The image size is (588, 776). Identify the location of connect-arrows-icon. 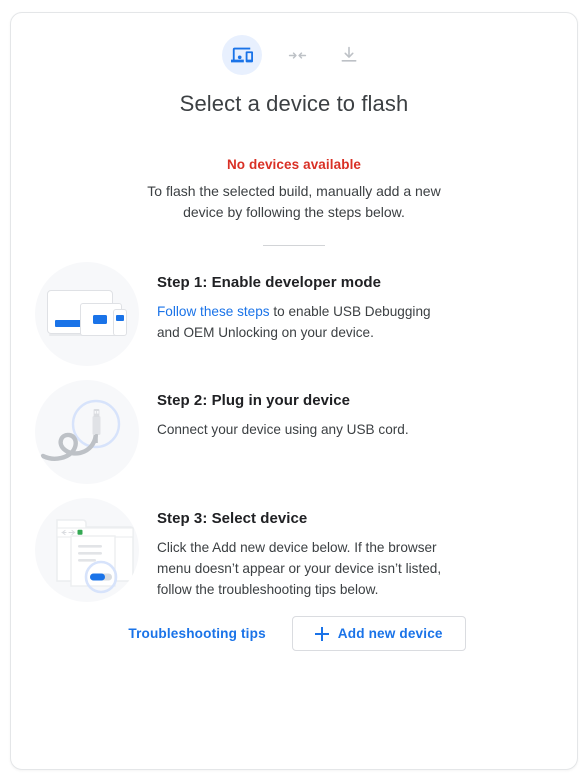
(297, 55).